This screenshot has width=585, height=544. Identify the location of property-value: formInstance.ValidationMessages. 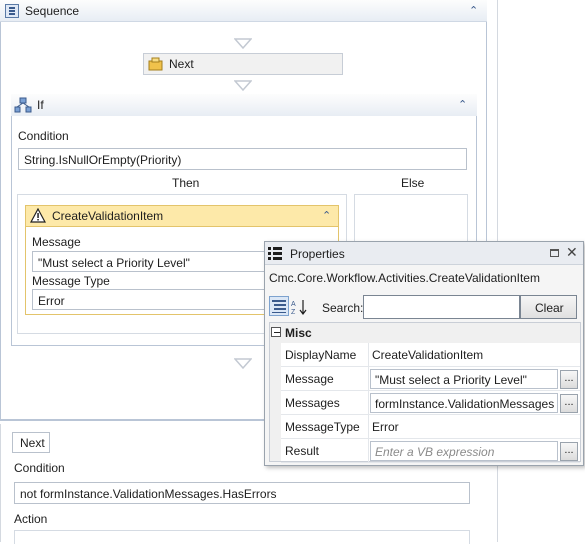
(464, 403).